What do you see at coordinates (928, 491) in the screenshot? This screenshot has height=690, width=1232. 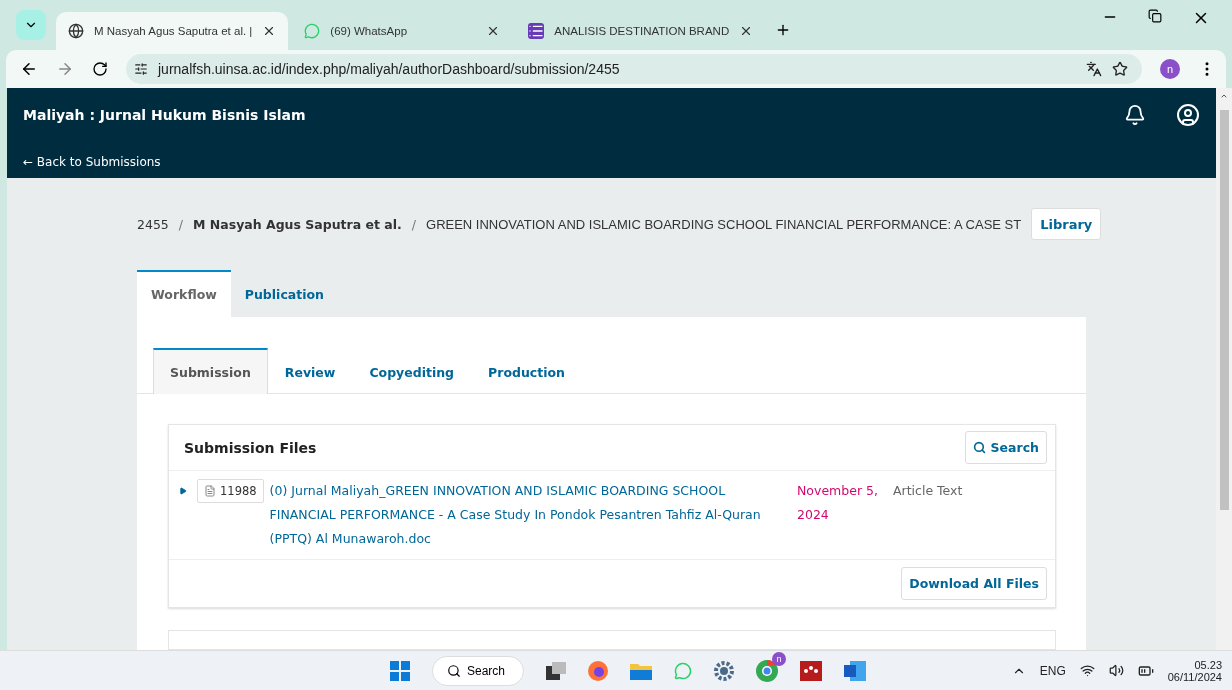 I see `file-type: Article Text` at bounding box center [928, 491].